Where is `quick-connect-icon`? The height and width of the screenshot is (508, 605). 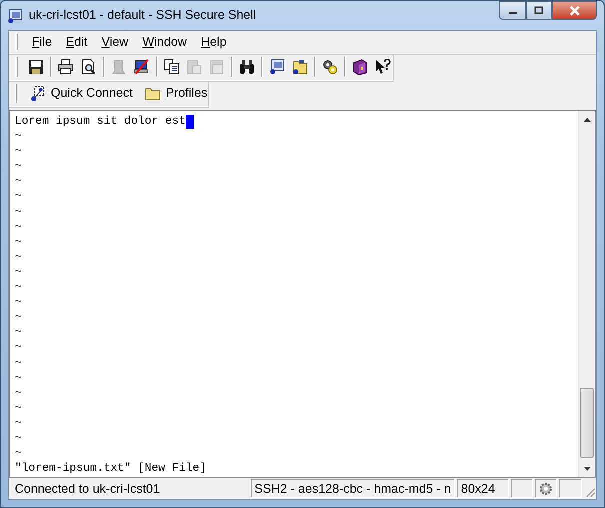
quick-connect-icon is located at coordinates (38, 94).